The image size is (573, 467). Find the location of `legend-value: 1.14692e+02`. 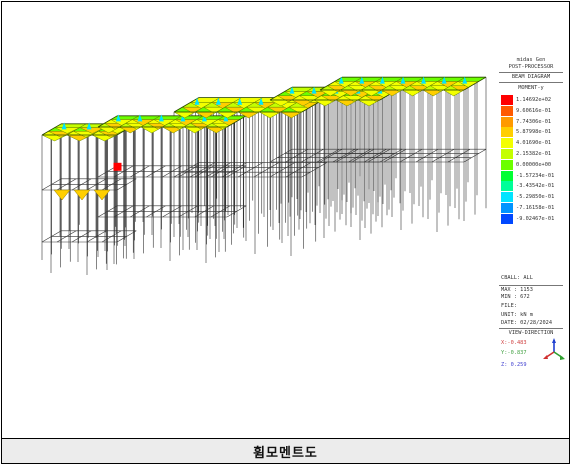

legend-value: 1.14692e+02 is located at coordinates (534, 100).